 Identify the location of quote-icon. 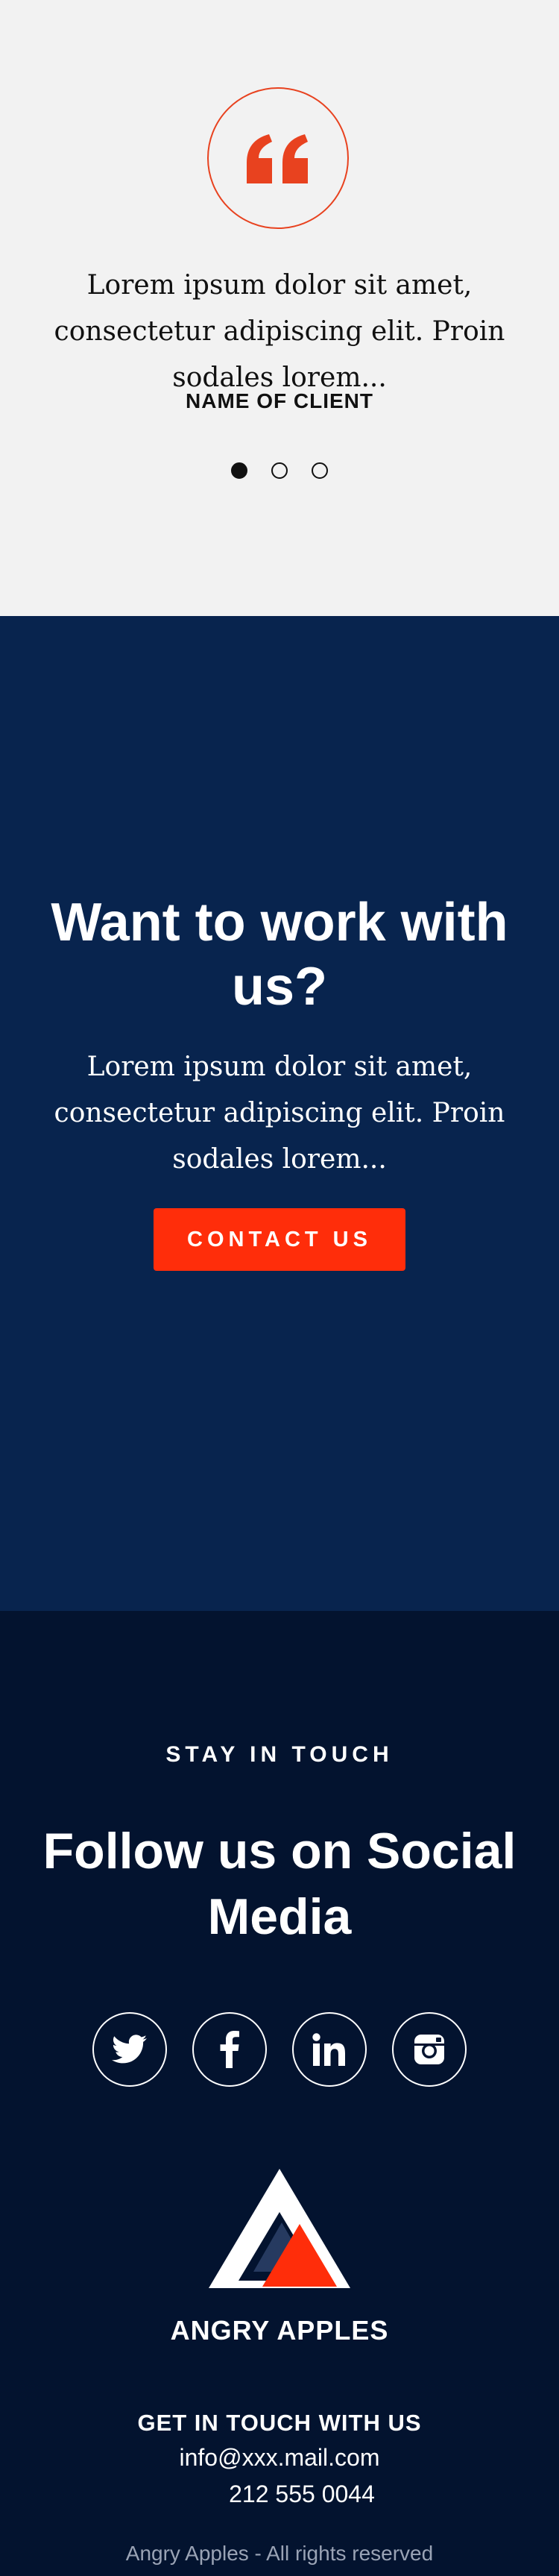
(277, 158).